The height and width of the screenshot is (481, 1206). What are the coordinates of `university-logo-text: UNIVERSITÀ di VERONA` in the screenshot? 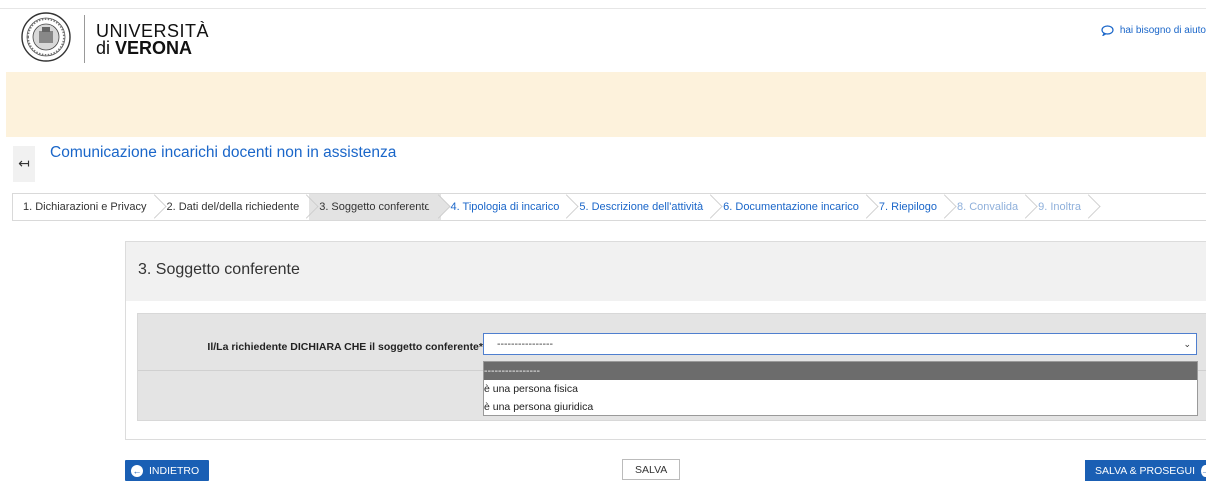 It's located at (152, 40).